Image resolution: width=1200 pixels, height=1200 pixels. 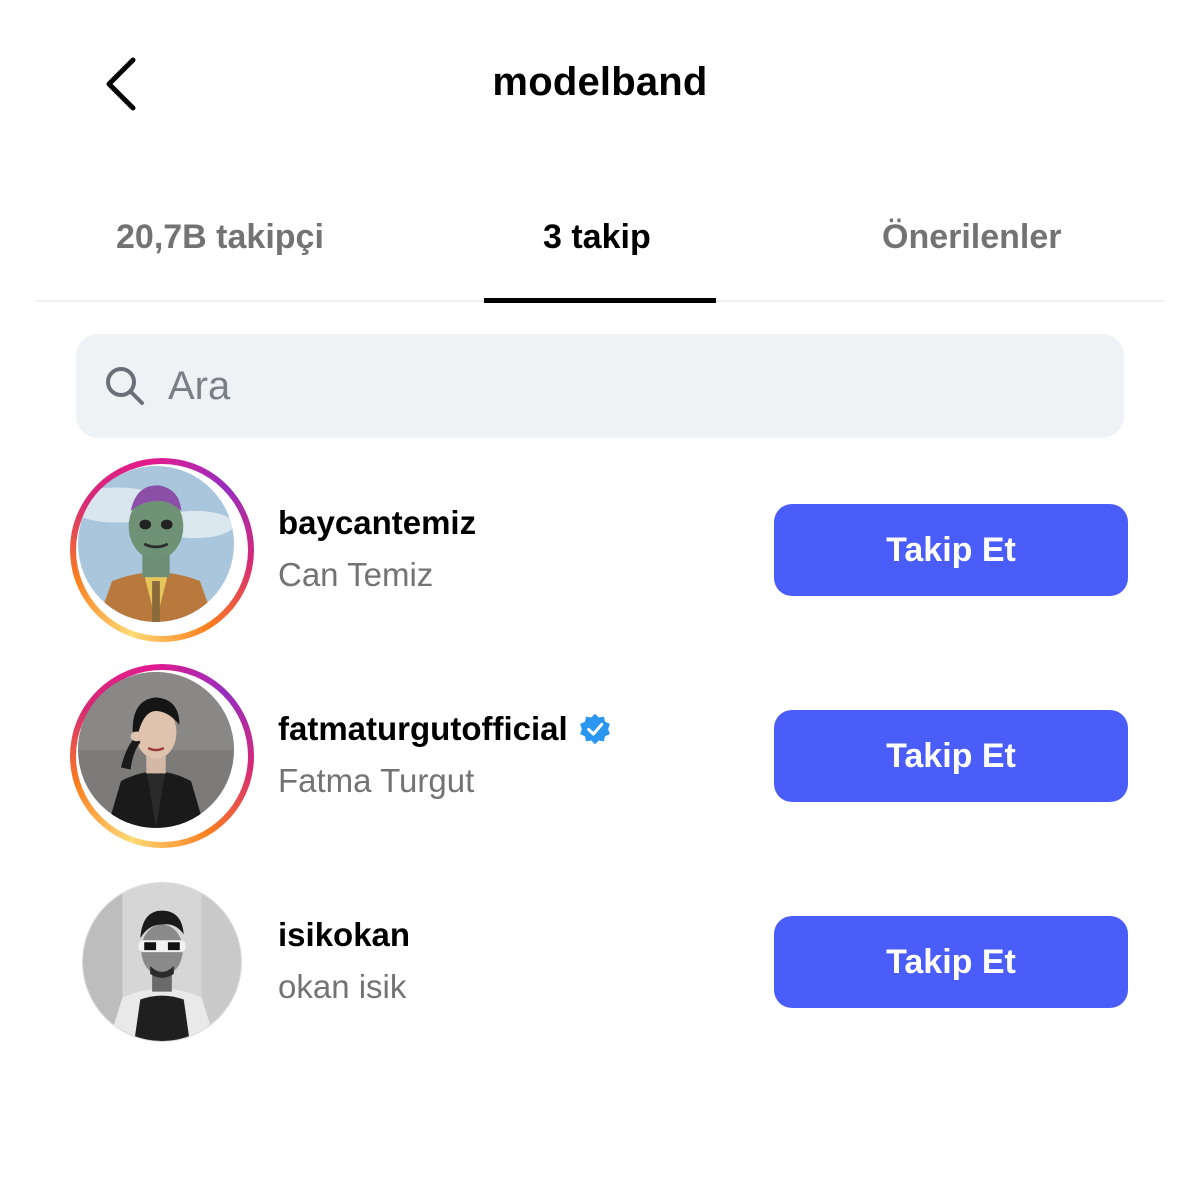 I want to click on page-title: modelband, so click(x=600, y=82).